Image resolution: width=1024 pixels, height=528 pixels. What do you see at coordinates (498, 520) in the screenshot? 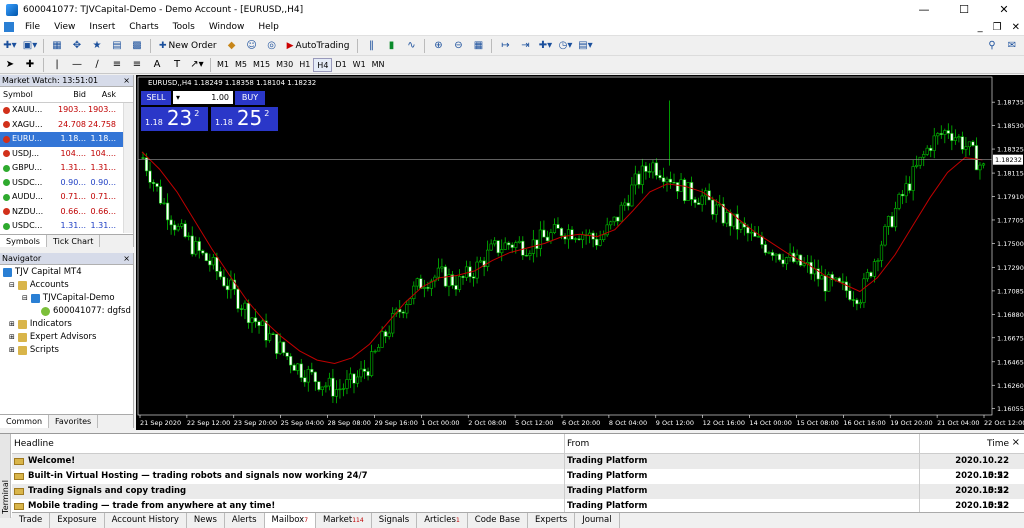
I see `tab-code-base: Code Base` at bounding box center [498, 520].